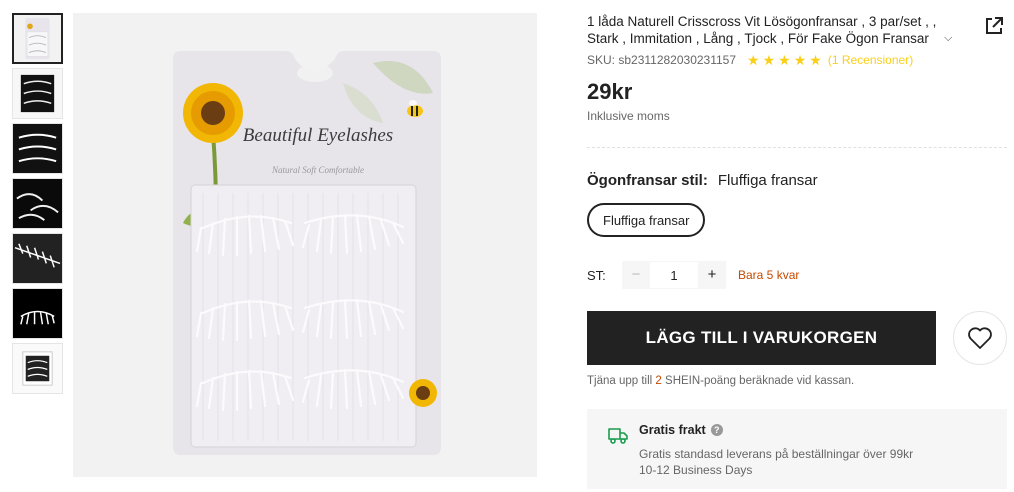 This screenshot has width=1014, height=492. I want to click on thumbnail-list, so click(38, 205).